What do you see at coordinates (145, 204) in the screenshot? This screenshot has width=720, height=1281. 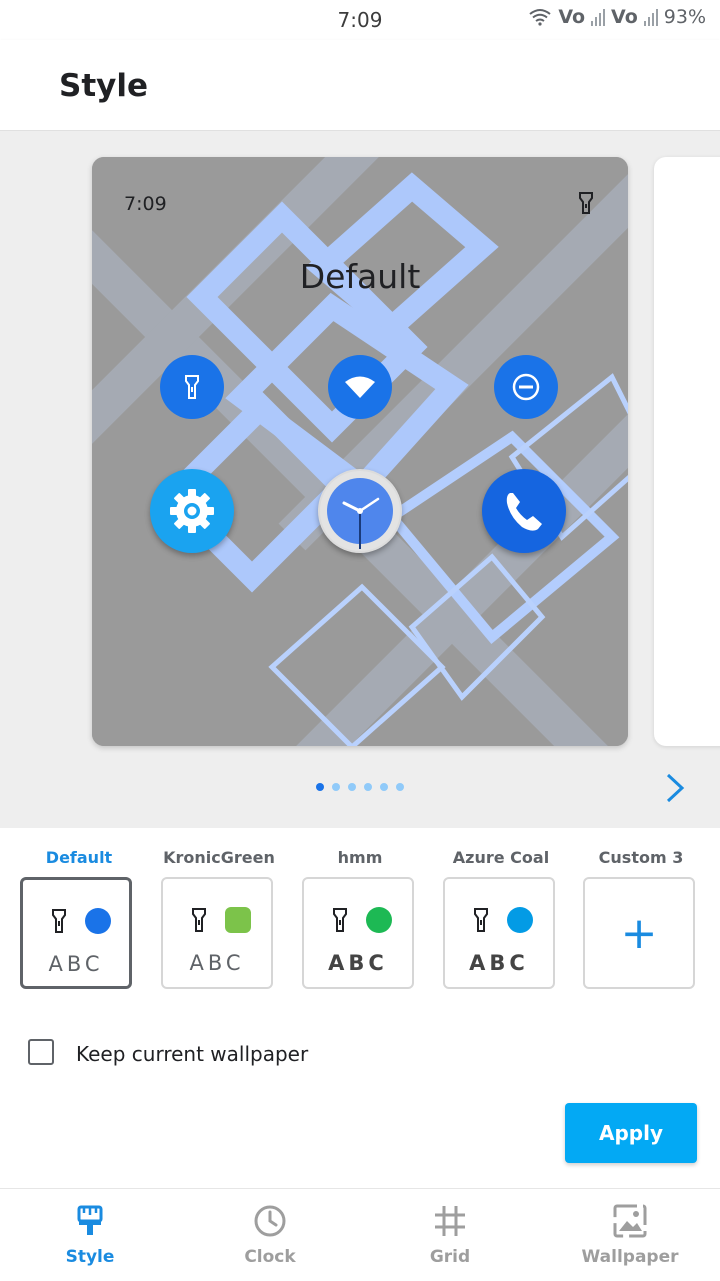 I see `preview-time: 7:09` at bounding box center [145, 204].